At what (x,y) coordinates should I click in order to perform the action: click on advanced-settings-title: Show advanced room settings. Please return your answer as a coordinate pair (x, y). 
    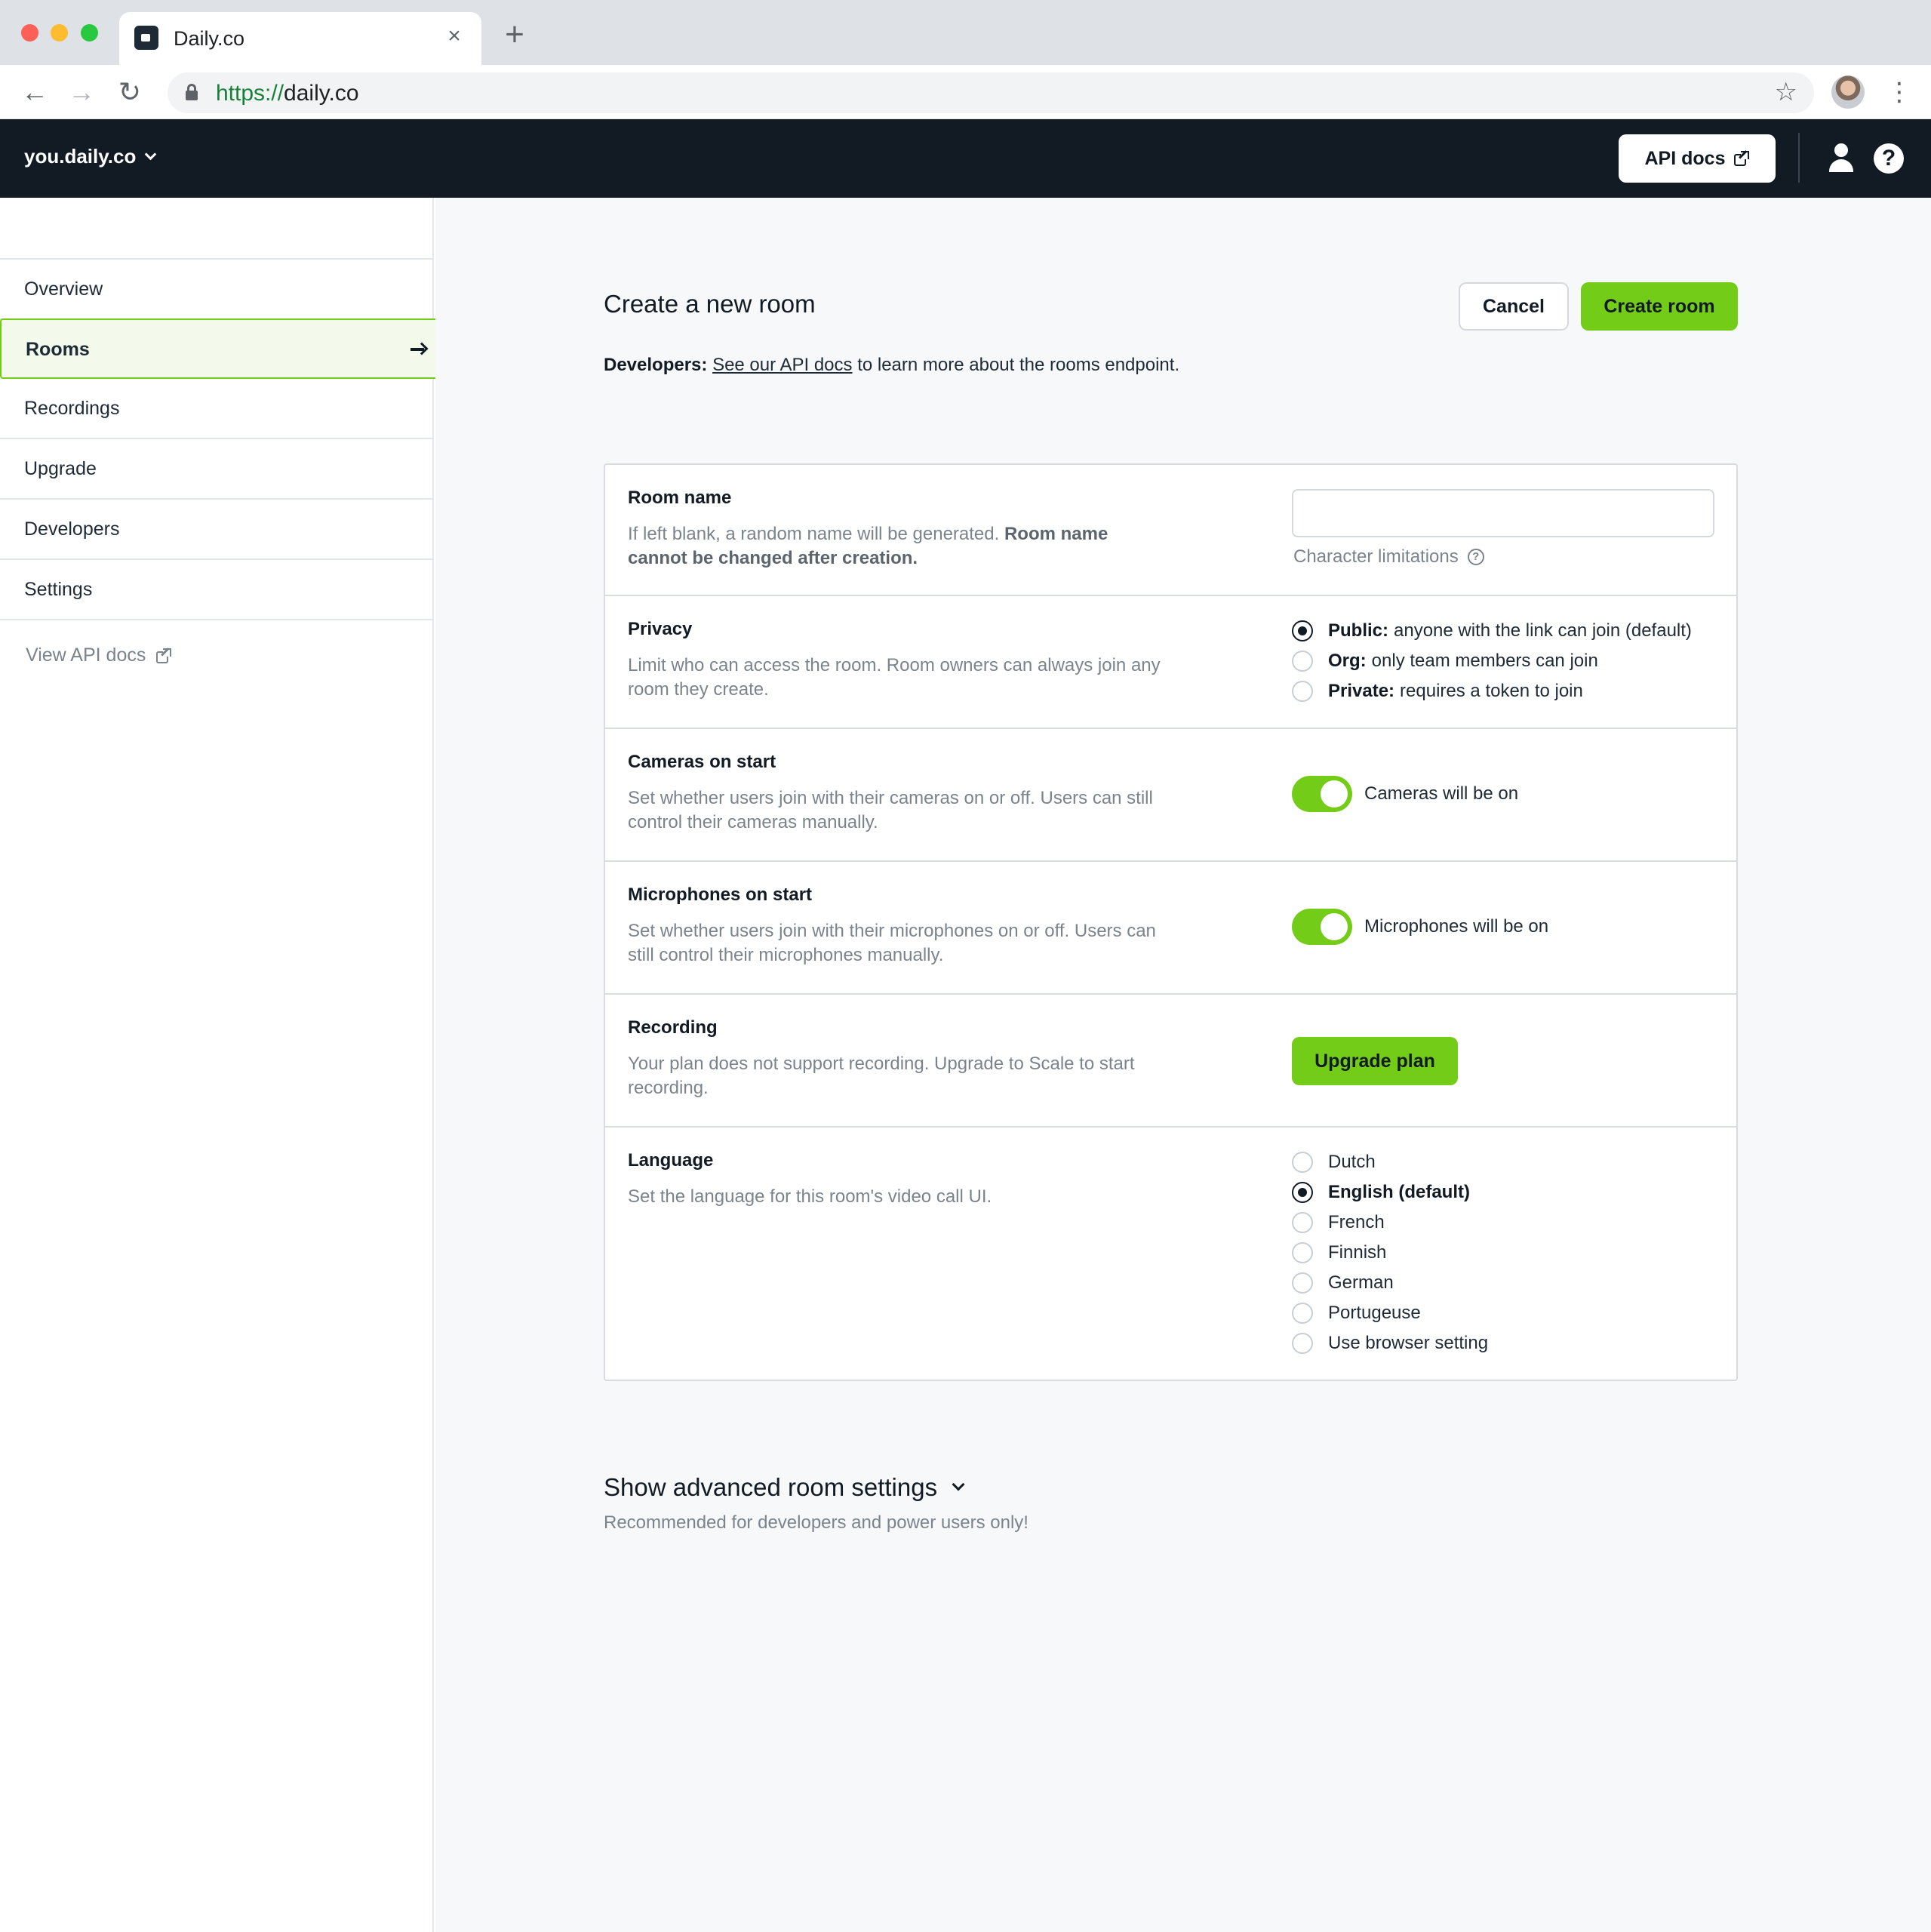
    Looking at the image, I should click on (771, 1487).